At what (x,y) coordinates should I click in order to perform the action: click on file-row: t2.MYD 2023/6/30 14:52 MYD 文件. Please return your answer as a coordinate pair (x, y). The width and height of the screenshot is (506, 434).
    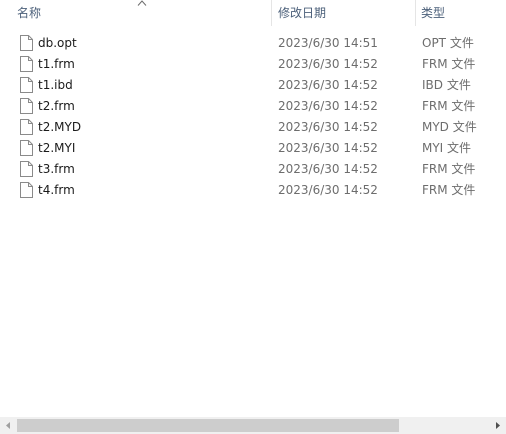
    Looking at the image, I should click on (253, 127).